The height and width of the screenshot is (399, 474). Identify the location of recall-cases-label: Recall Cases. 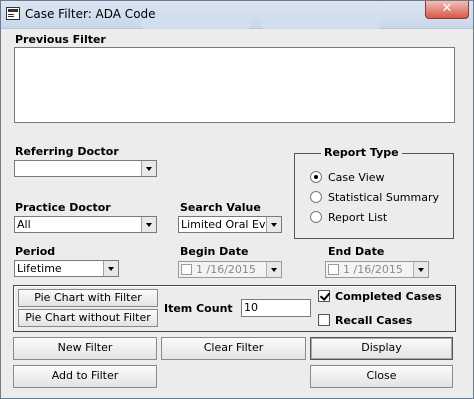
(374, 320).